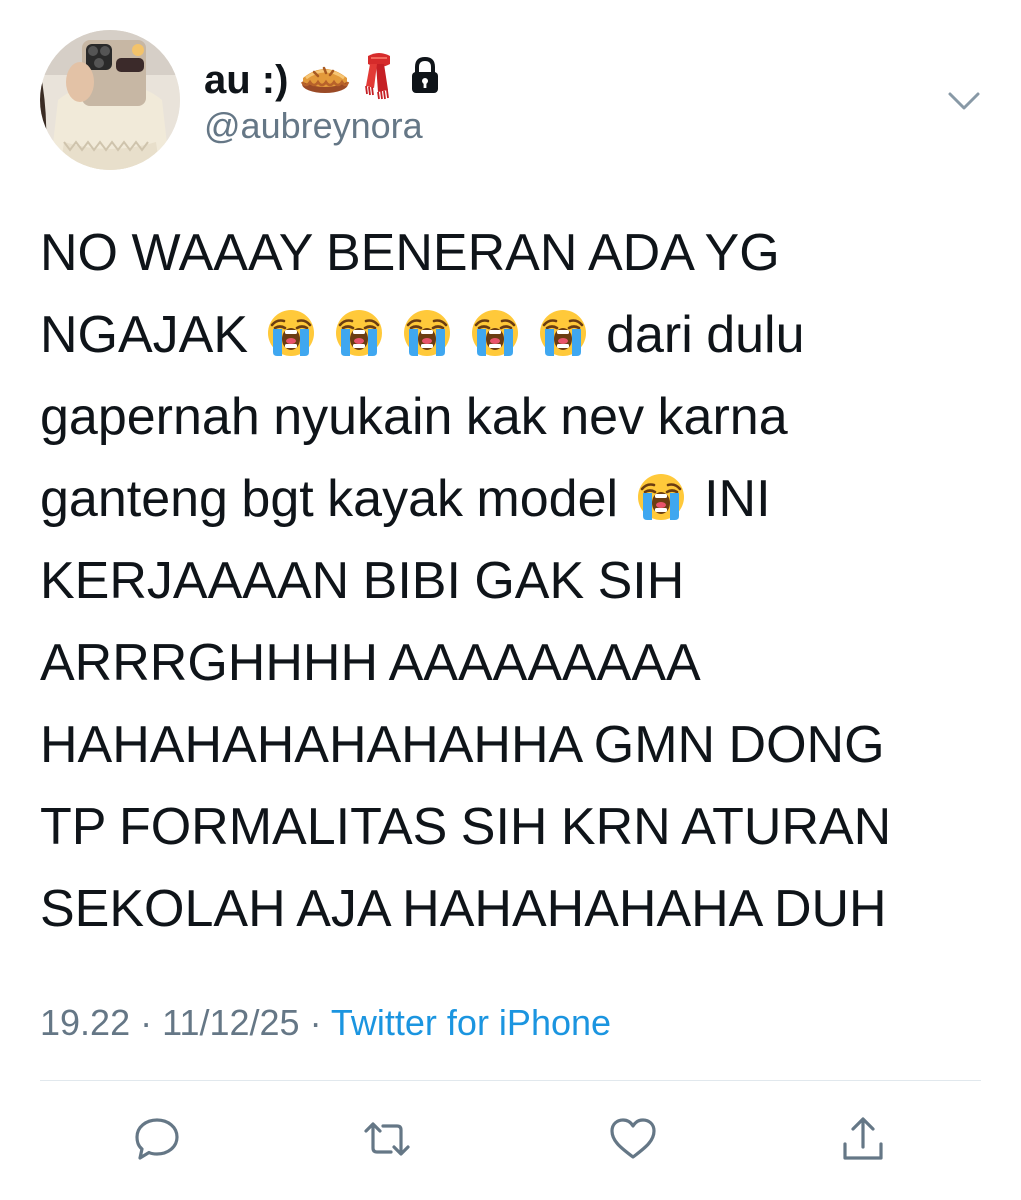 This screenshot has width=1021, height=1200. Describe the element at coordinates (379, 79) in the screenshot. I see `scarf-emoji-icon` at that location.